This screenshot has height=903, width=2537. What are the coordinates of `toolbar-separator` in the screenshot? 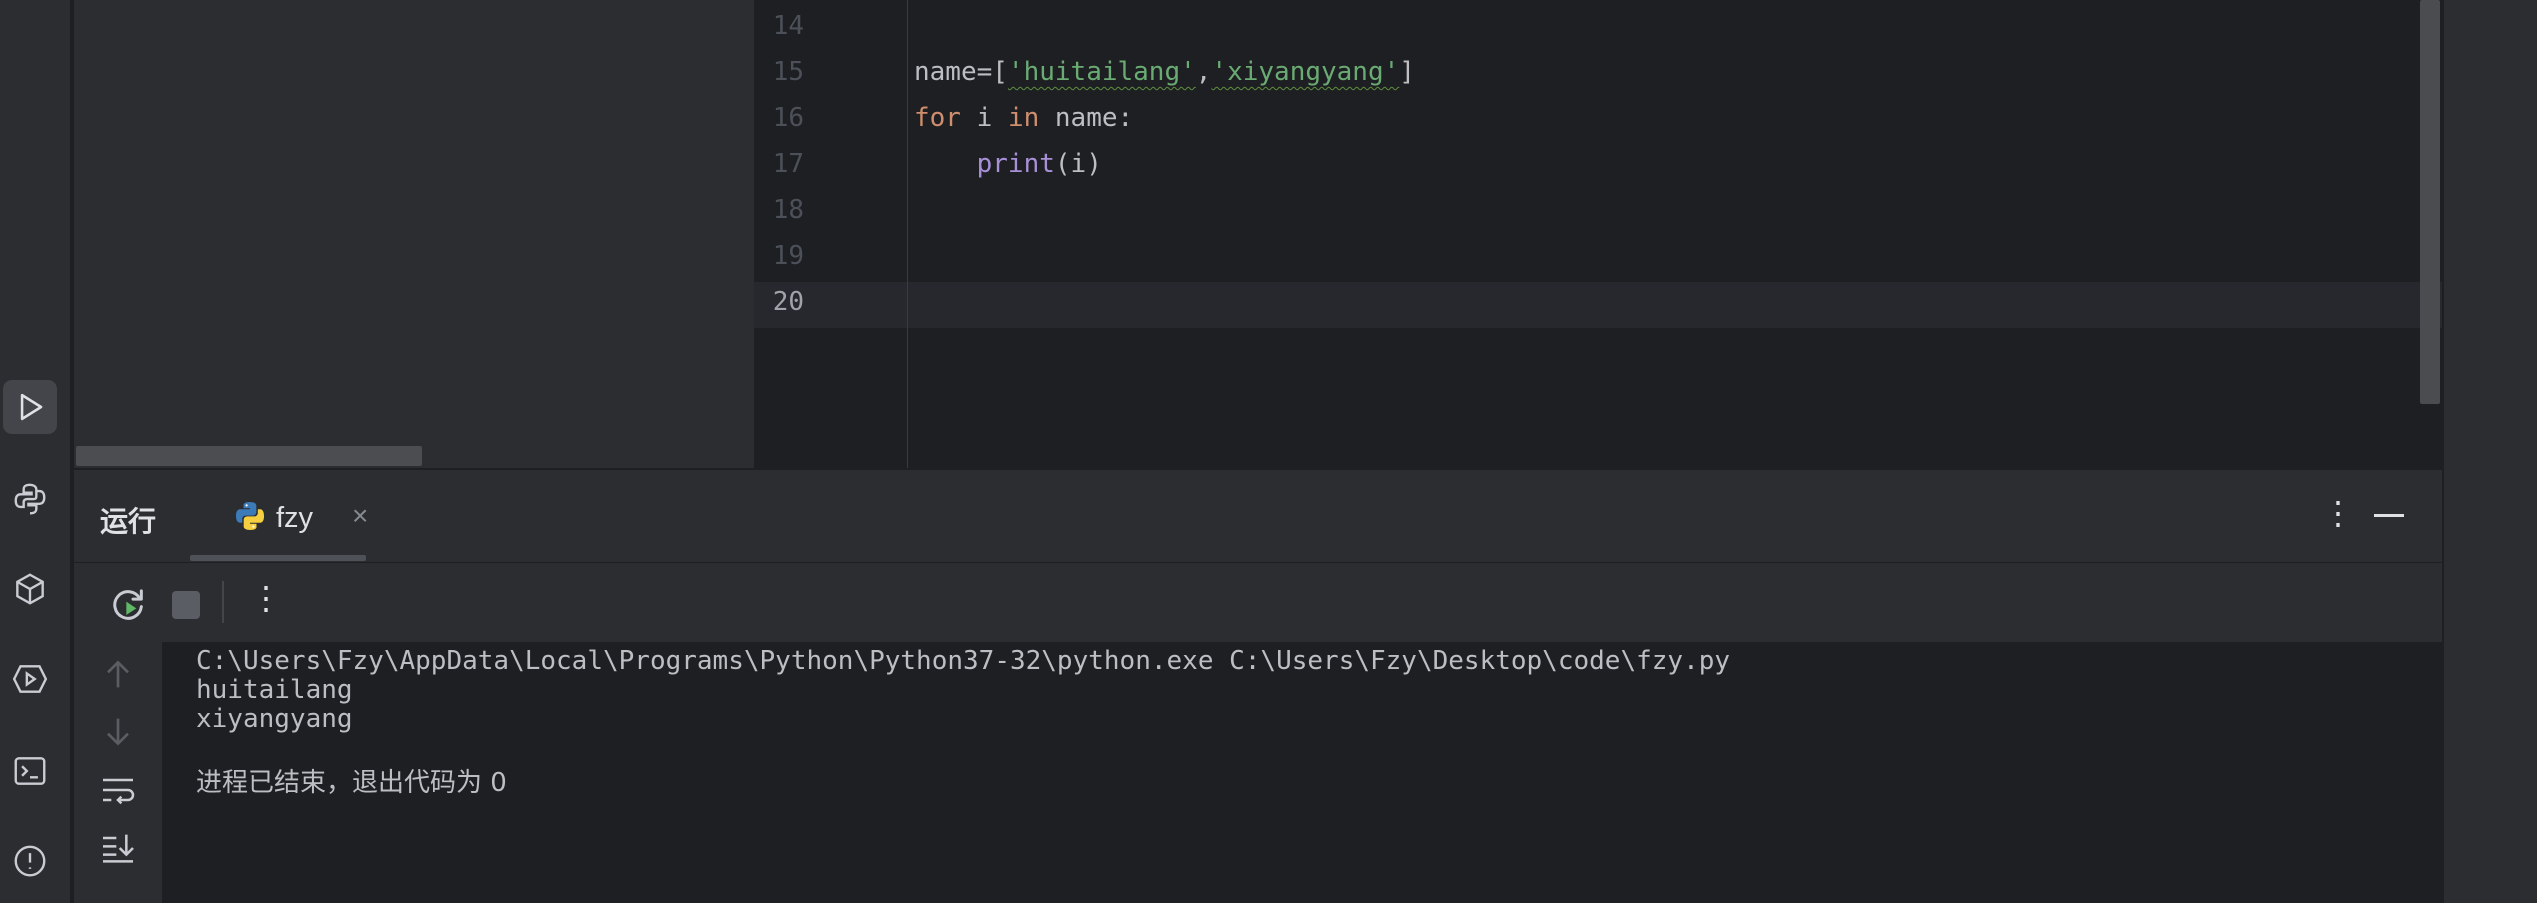 It's located at (223, 602).